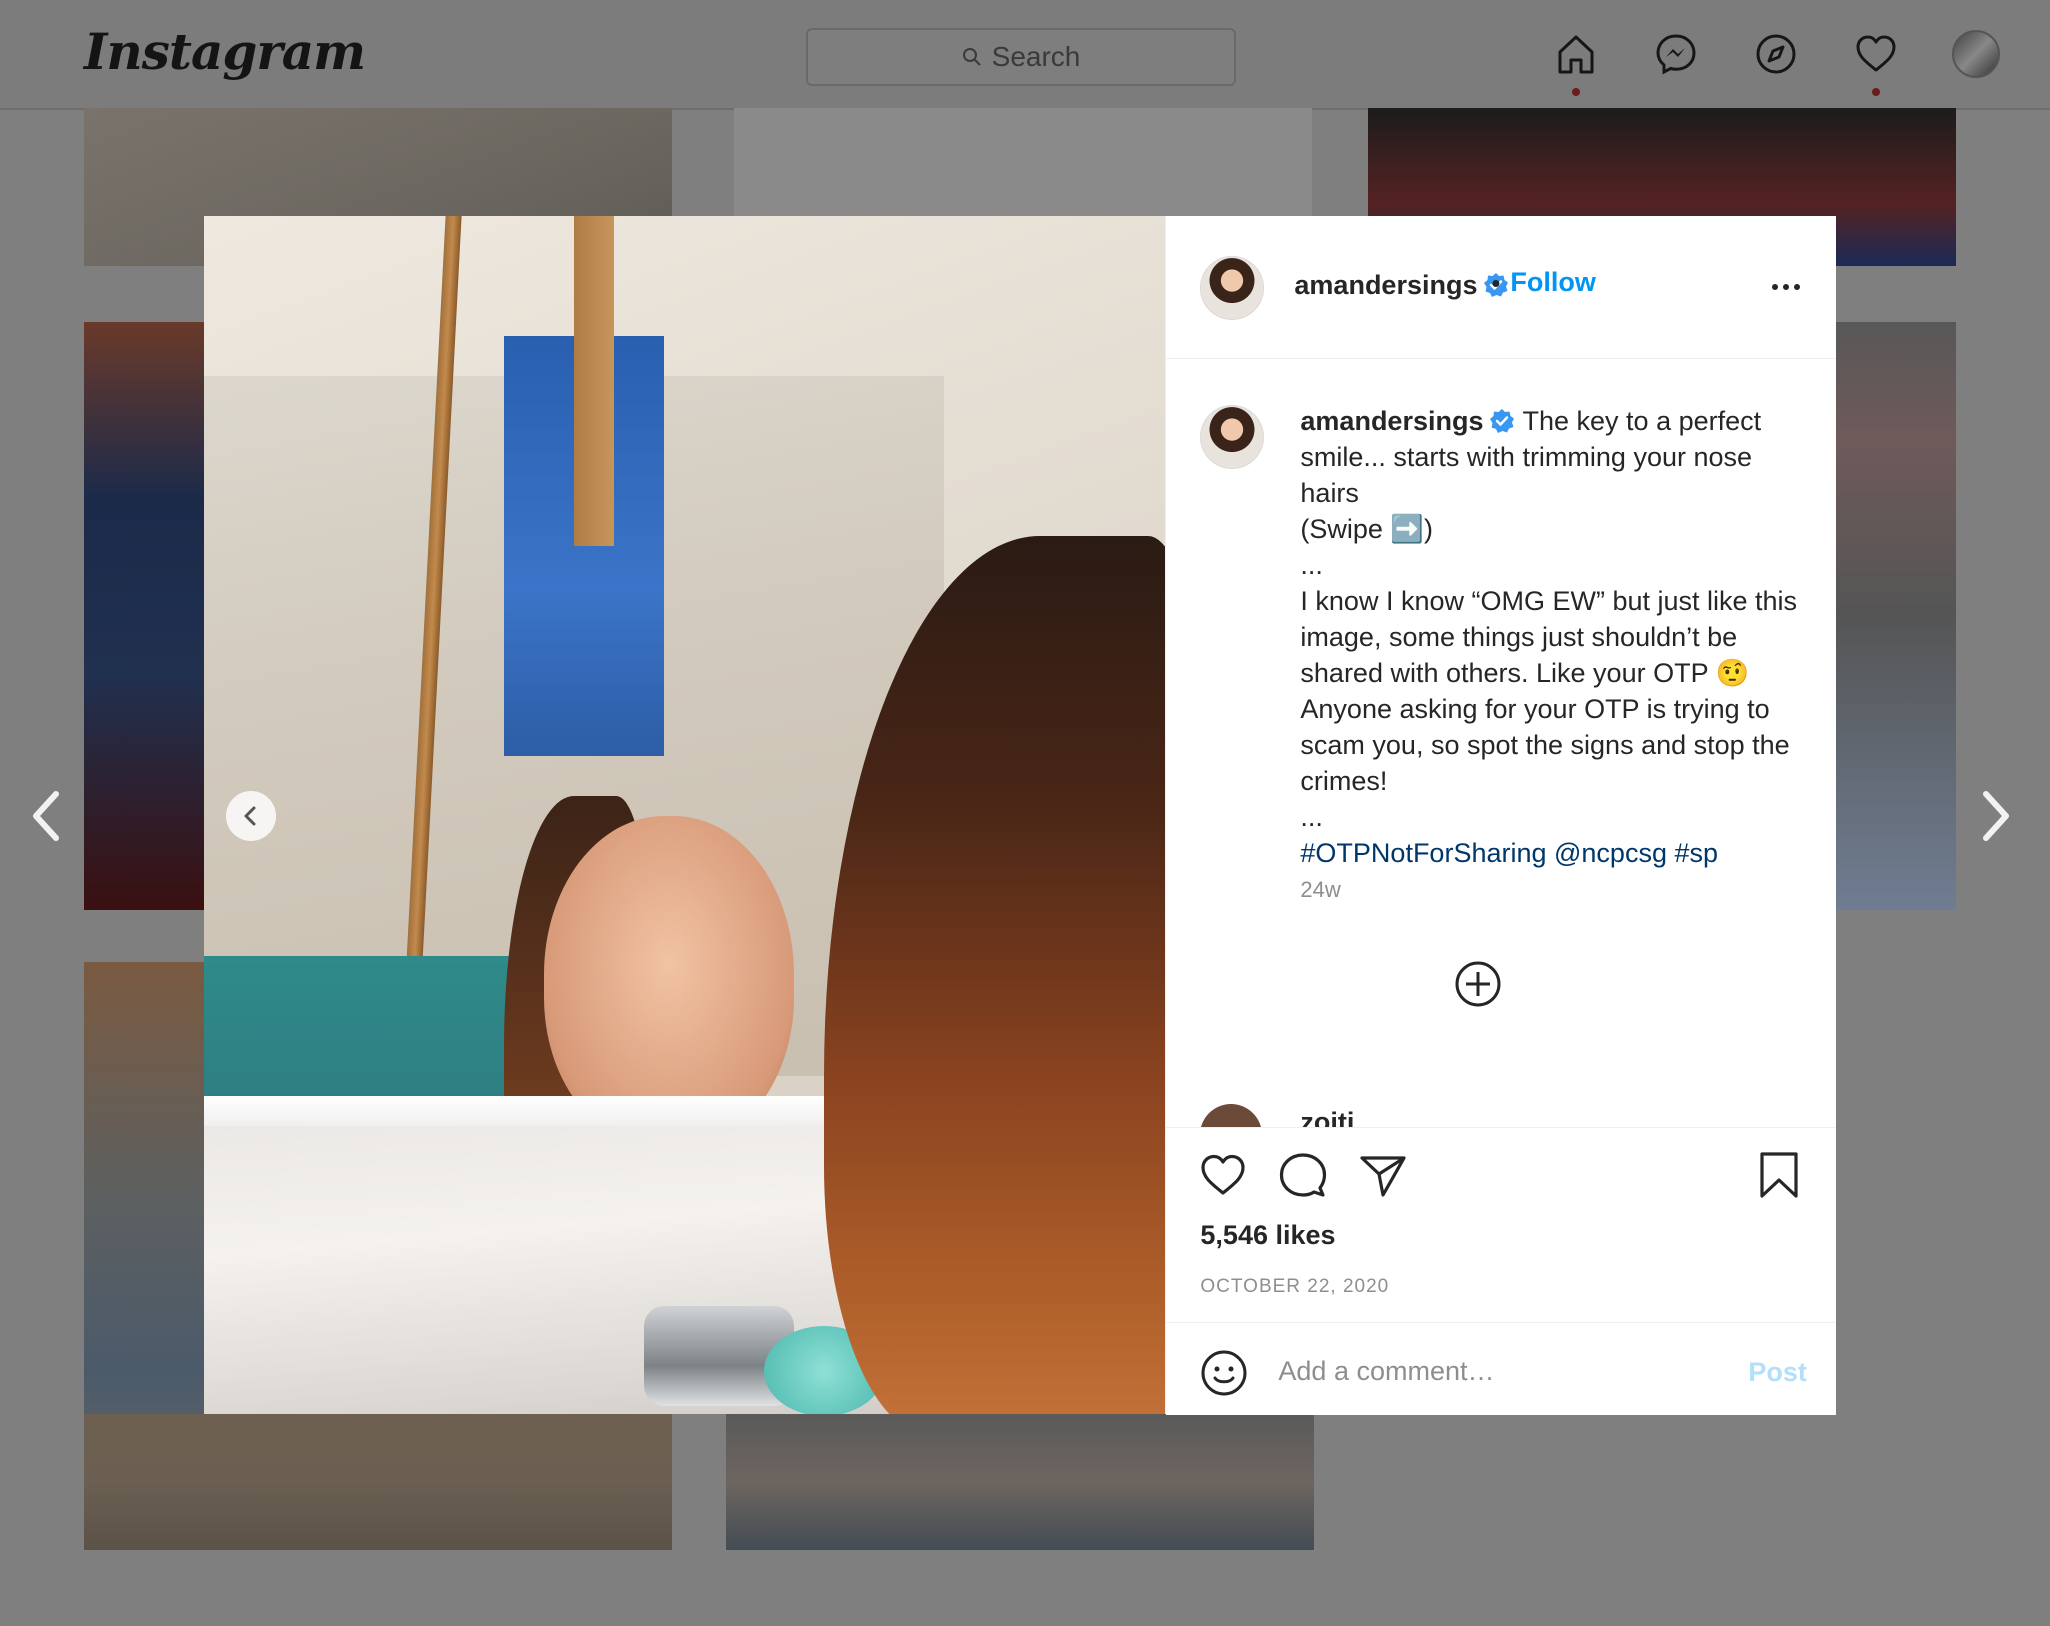  I want to click on home-icon, so click(1576, 63).